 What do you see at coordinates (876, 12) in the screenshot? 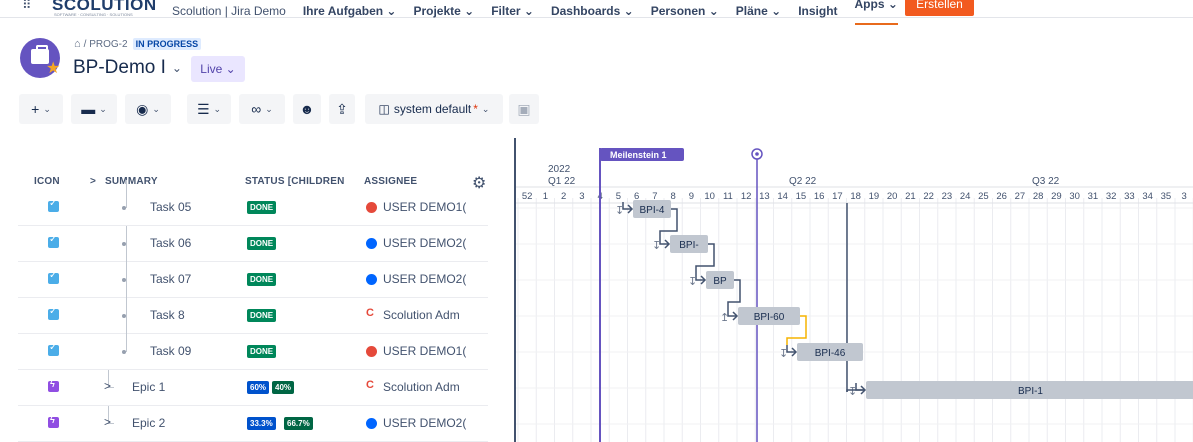
I see `nav-item-apps: Apps ⌄` at bounding box center [876, 12].